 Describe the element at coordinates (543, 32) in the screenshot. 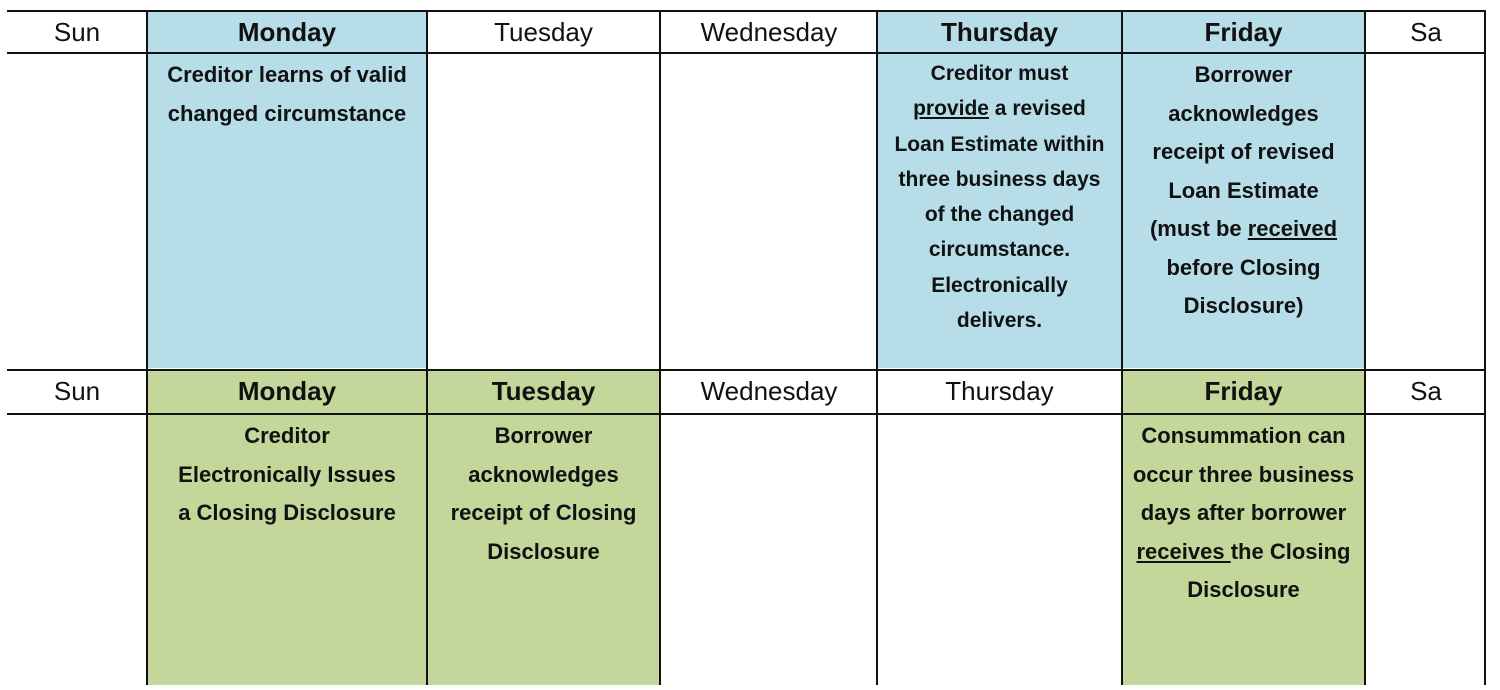

I see `w1-header-tuesday: Tuesday` at that location.